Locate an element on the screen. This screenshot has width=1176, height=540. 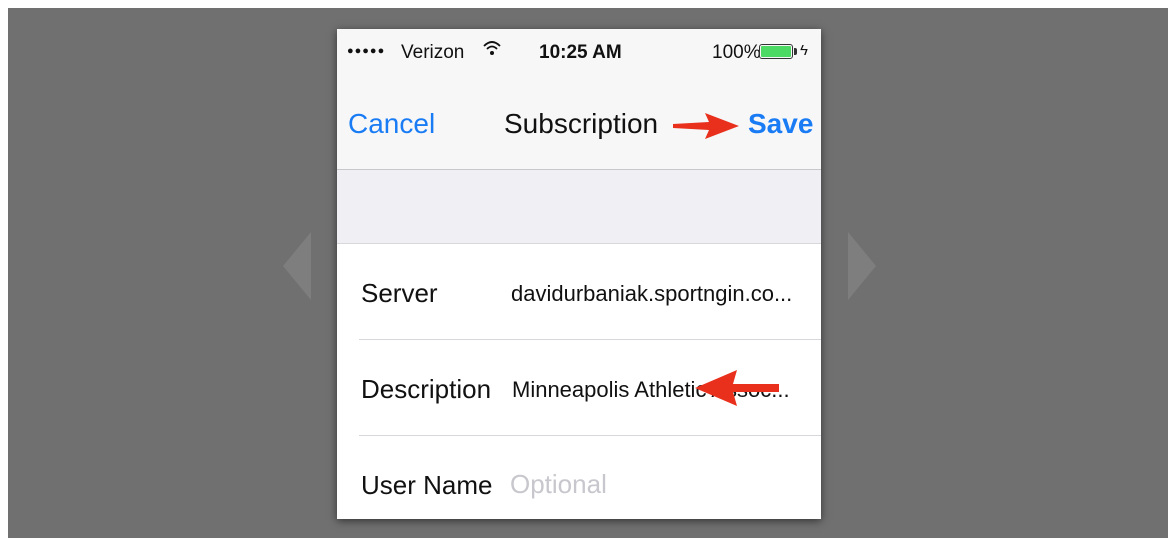
user-name-field is located at coordinates (662, 484).